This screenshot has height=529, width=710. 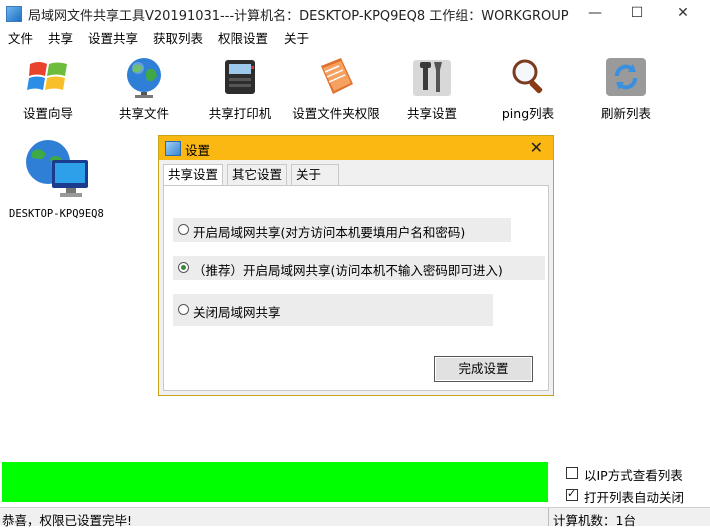 I want to click on share-files-label: 共享文件, so click(x=143, y=113).